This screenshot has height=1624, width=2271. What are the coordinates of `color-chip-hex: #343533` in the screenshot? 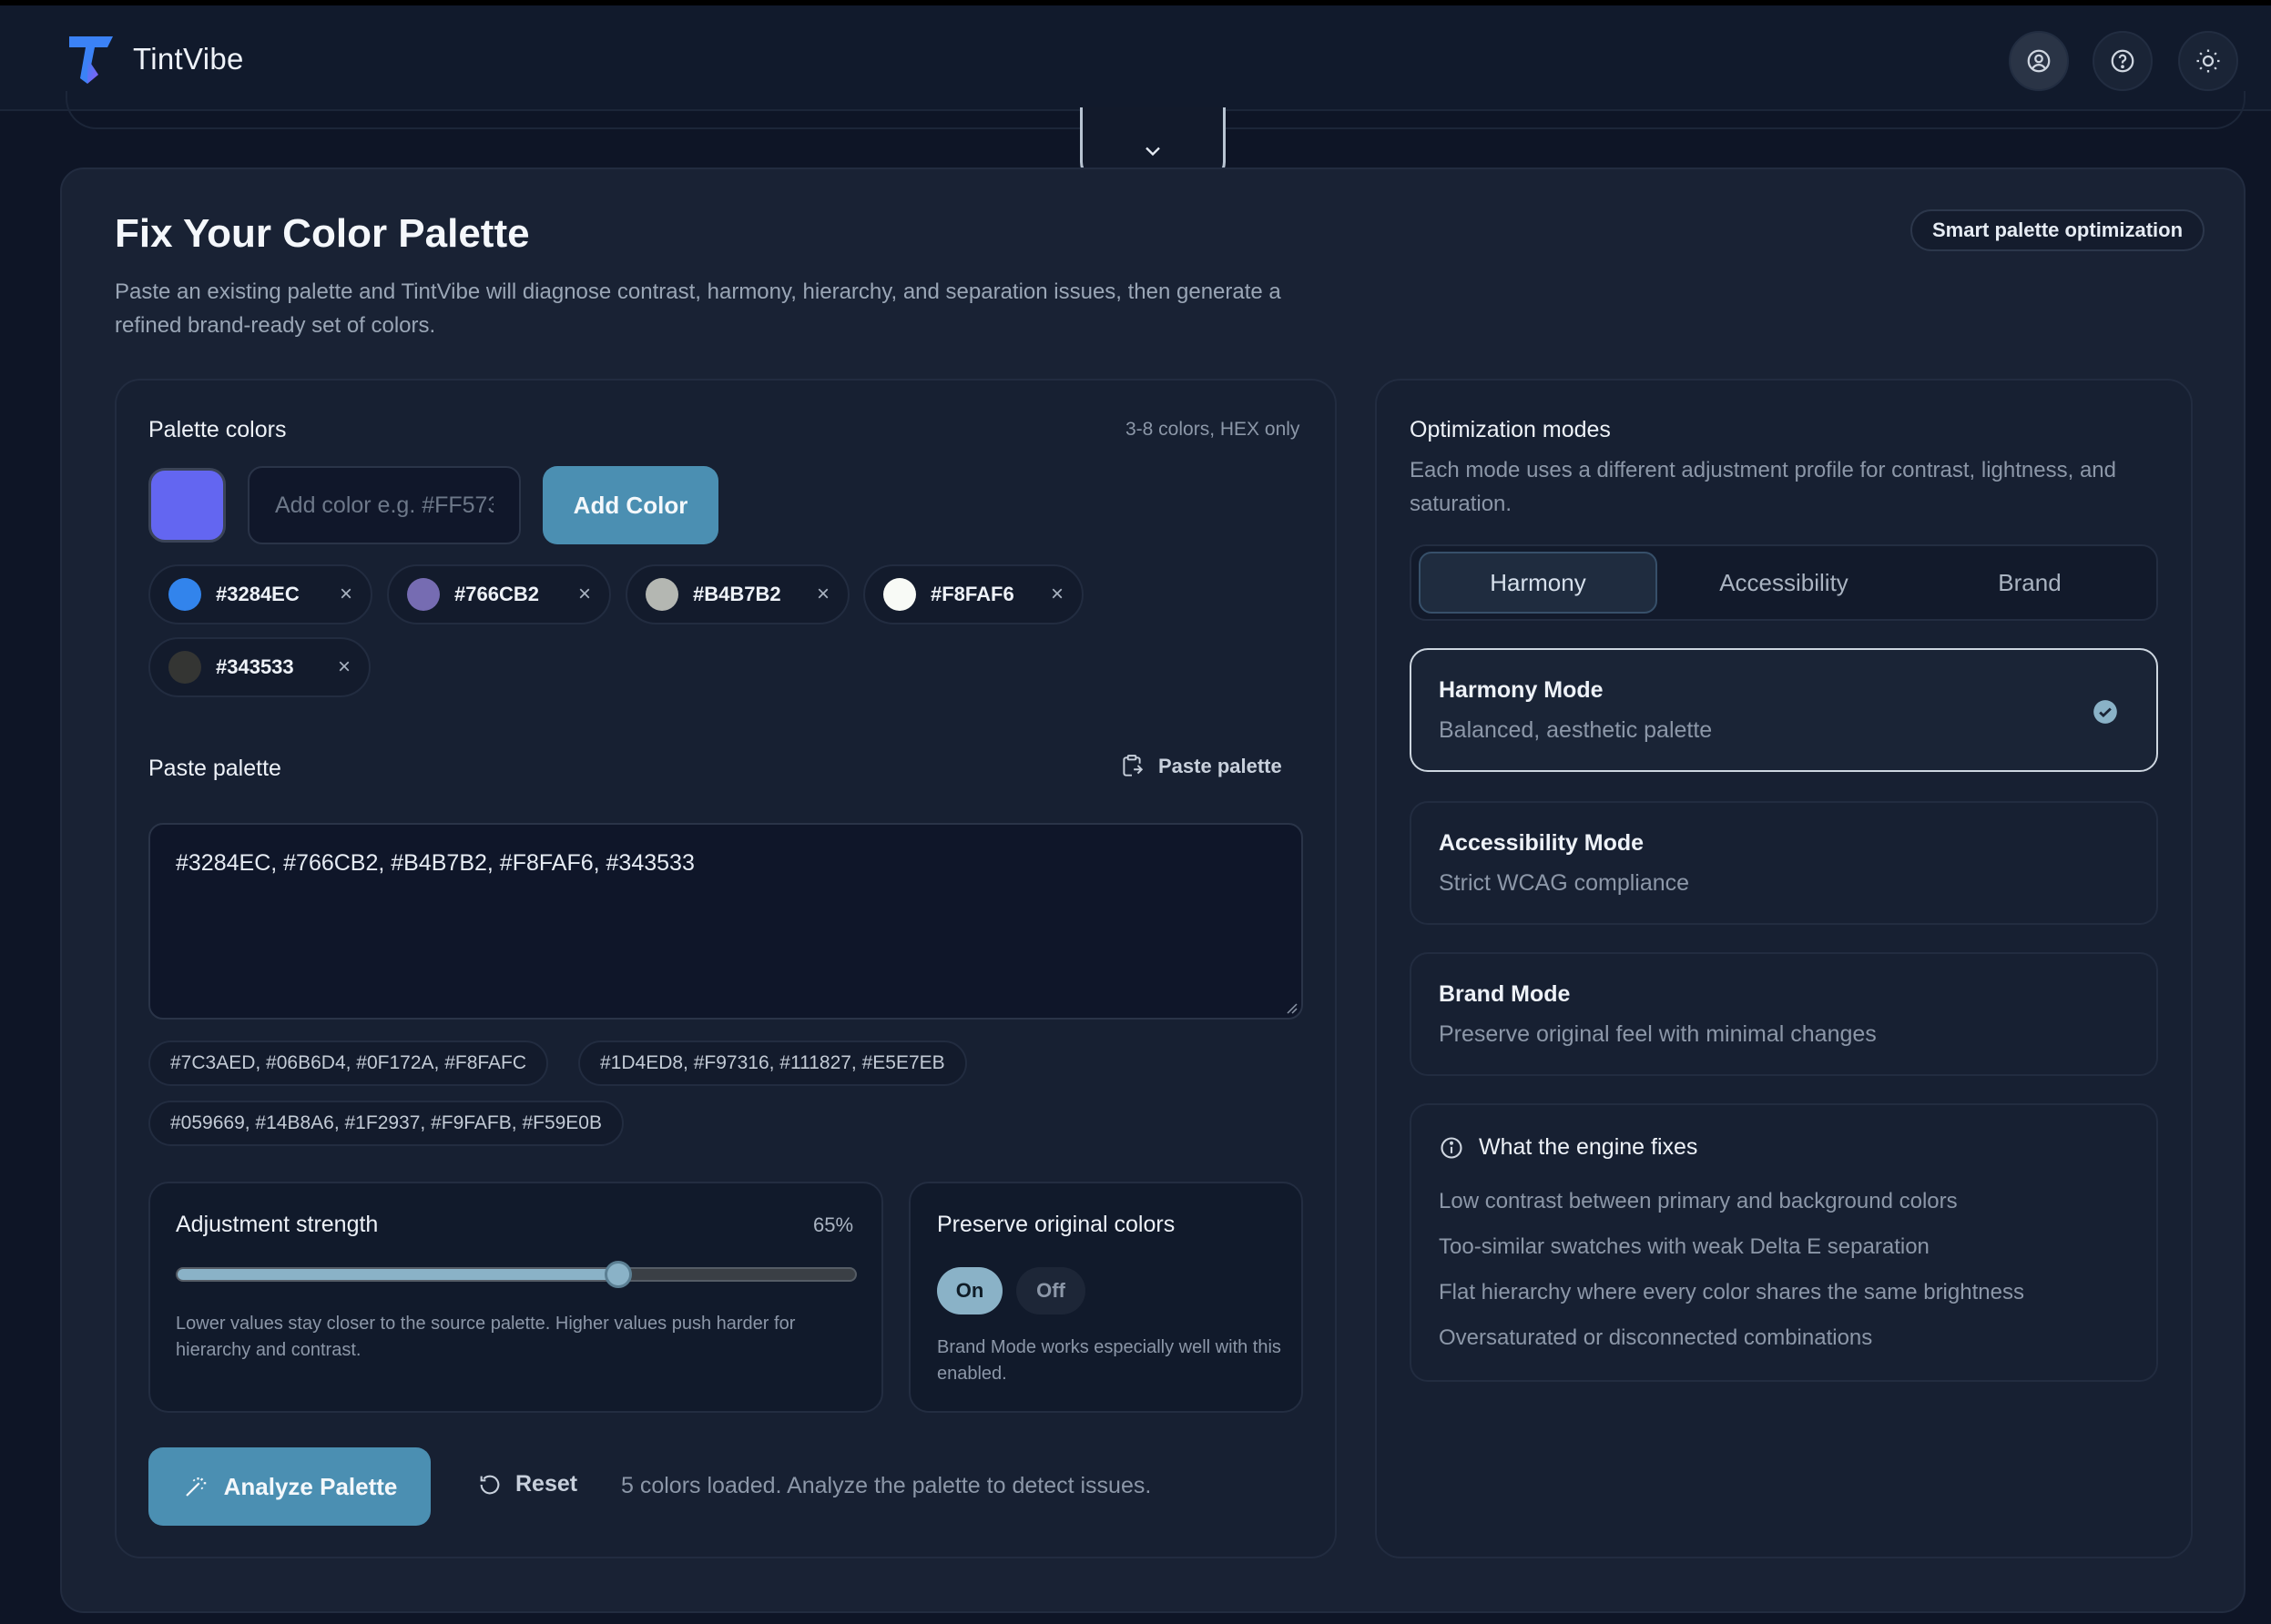 It's located at (255, 666).